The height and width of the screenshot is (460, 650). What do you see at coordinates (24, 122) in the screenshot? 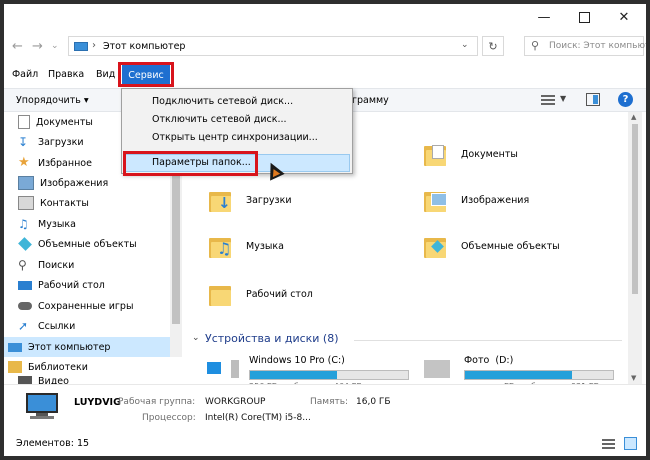
I see `document-icon` at bounding box center [24, 122].